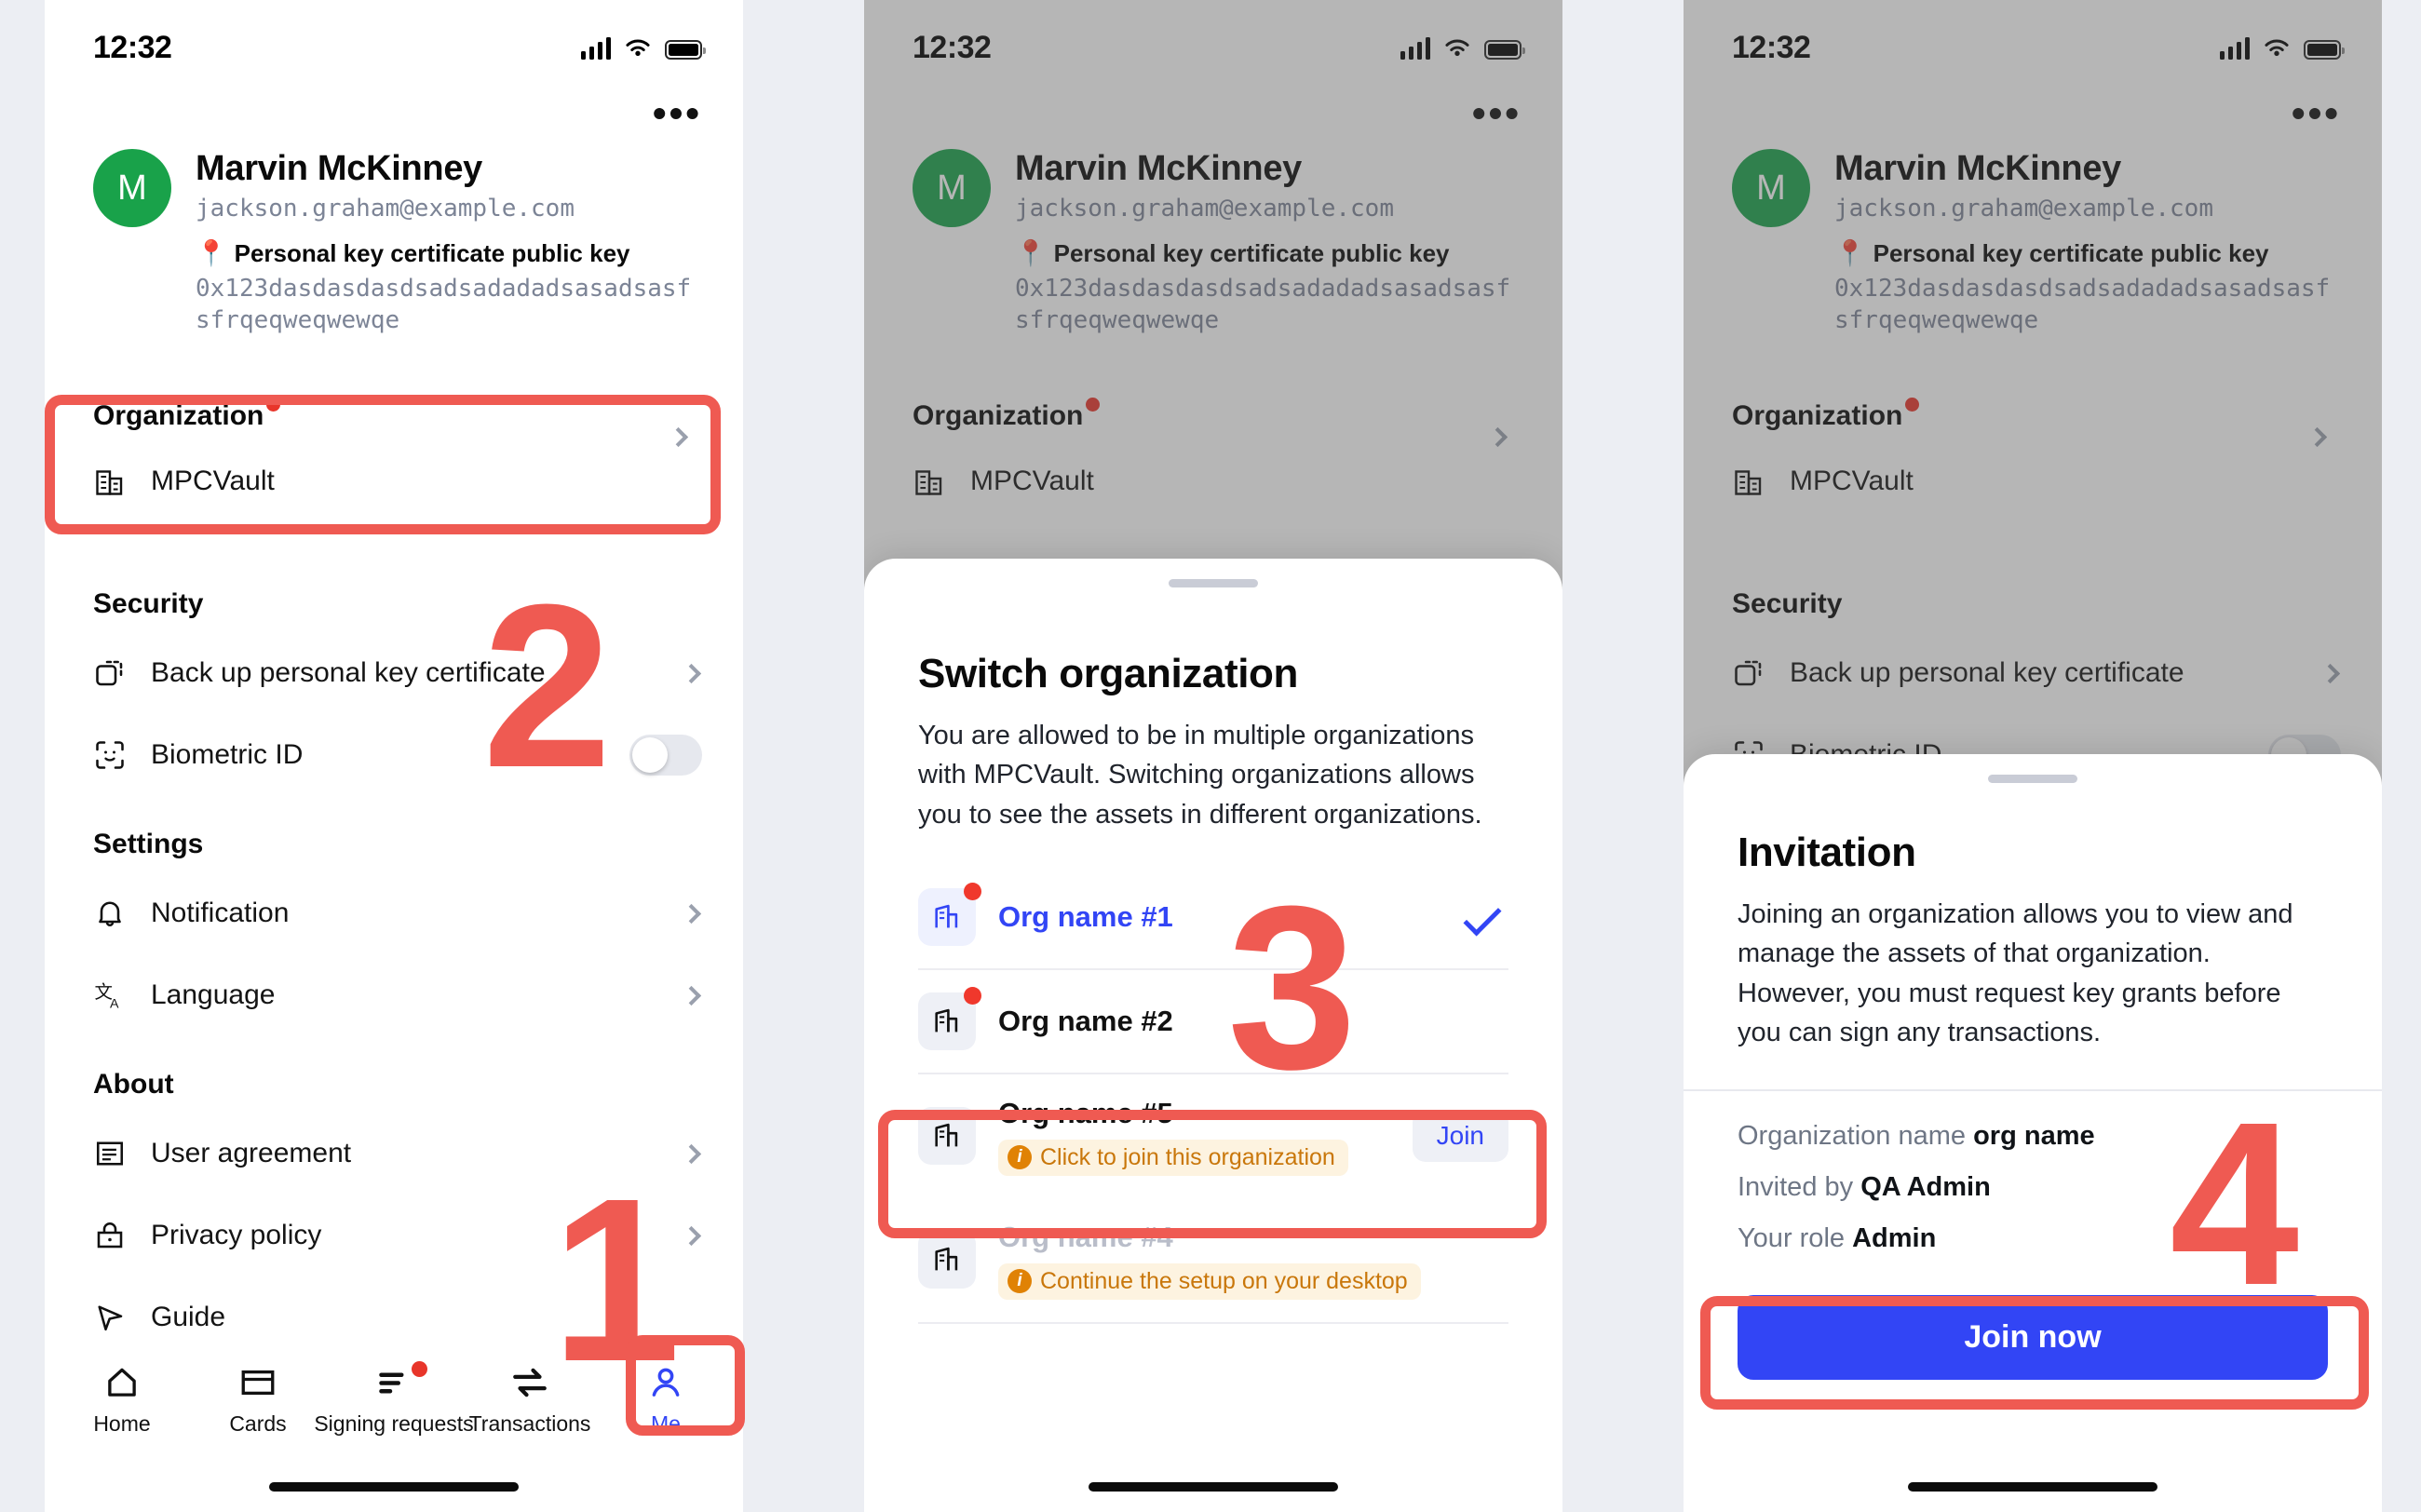 The height and width of the screenshot is (1512, 2421). I want to click on org-notification-dot, so click(972, 996).